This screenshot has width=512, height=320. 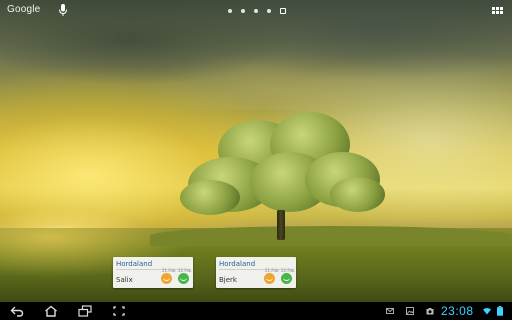 What do you see at coordinates (51, 311) in the screenshot?
I see `home-icon` at bounding box center [51, 311].